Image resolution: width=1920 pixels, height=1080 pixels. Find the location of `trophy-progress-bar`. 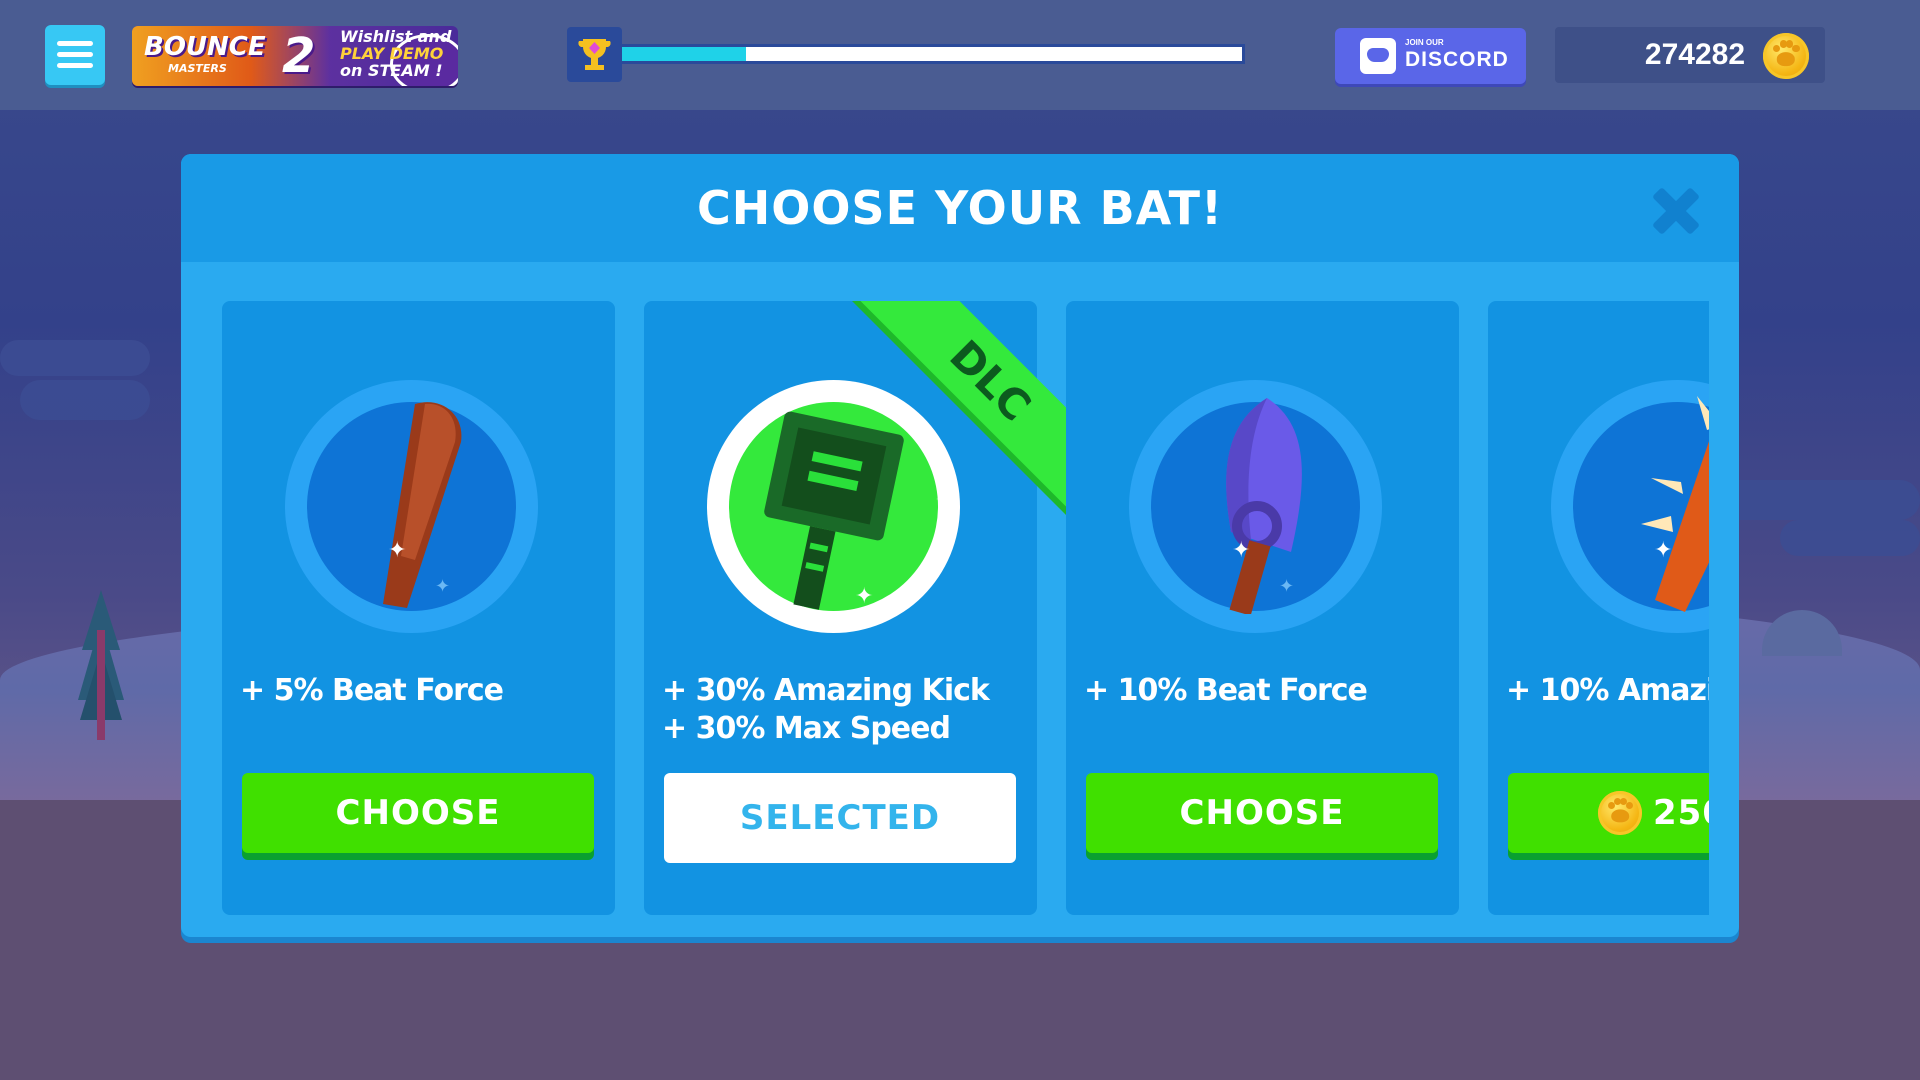

trophy-progress-bar is located at coordinates (933, 54).